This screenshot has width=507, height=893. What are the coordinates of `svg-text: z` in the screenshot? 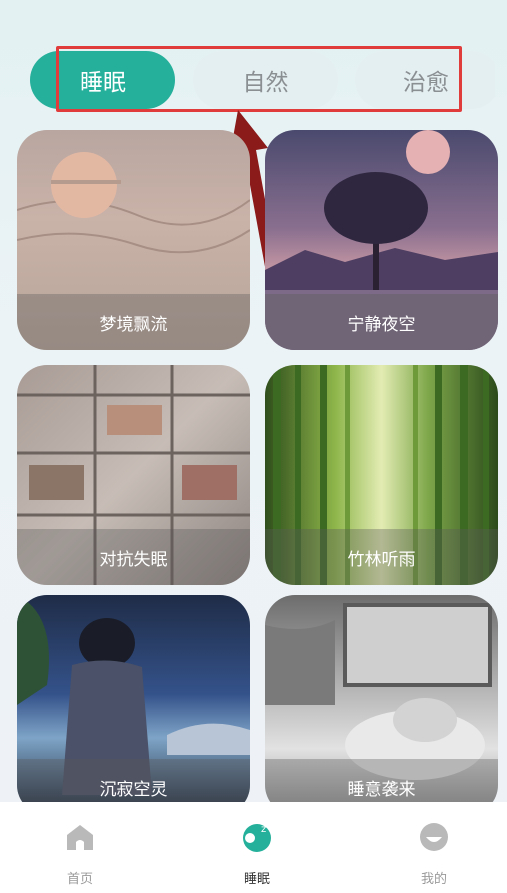 It's located at (263, 829).